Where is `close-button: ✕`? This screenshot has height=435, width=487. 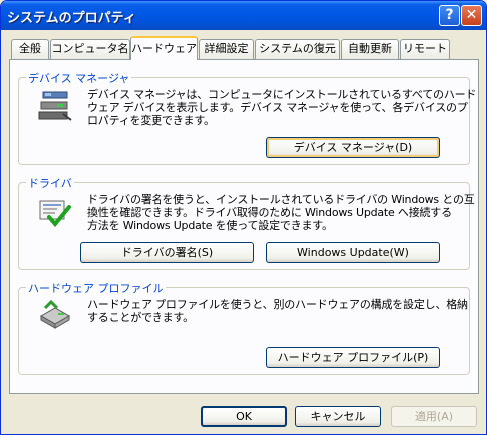
close-button: ✕ is located at coordinates (471, 15).